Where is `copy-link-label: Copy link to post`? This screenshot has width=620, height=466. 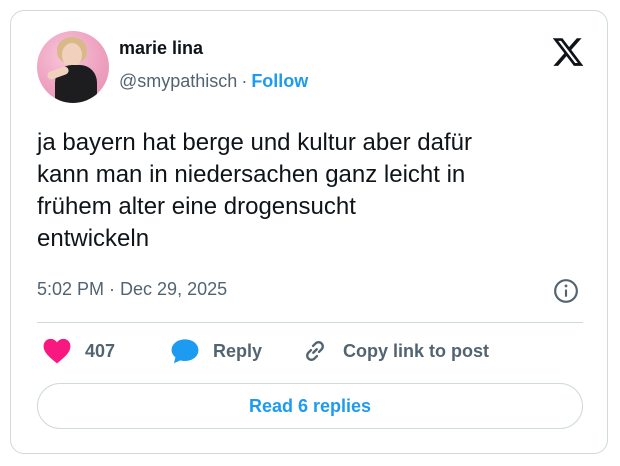
copy-link-label: Copy link to post is located at coordinates (416, 350).